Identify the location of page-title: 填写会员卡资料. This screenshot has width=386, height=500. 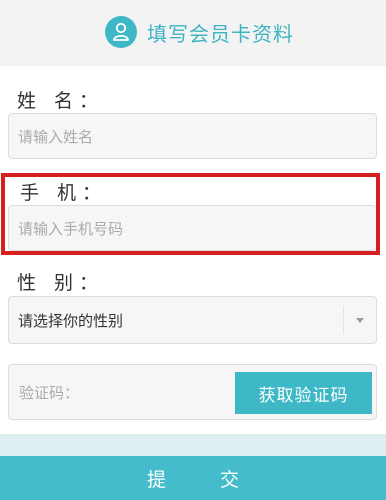
(220, 33).